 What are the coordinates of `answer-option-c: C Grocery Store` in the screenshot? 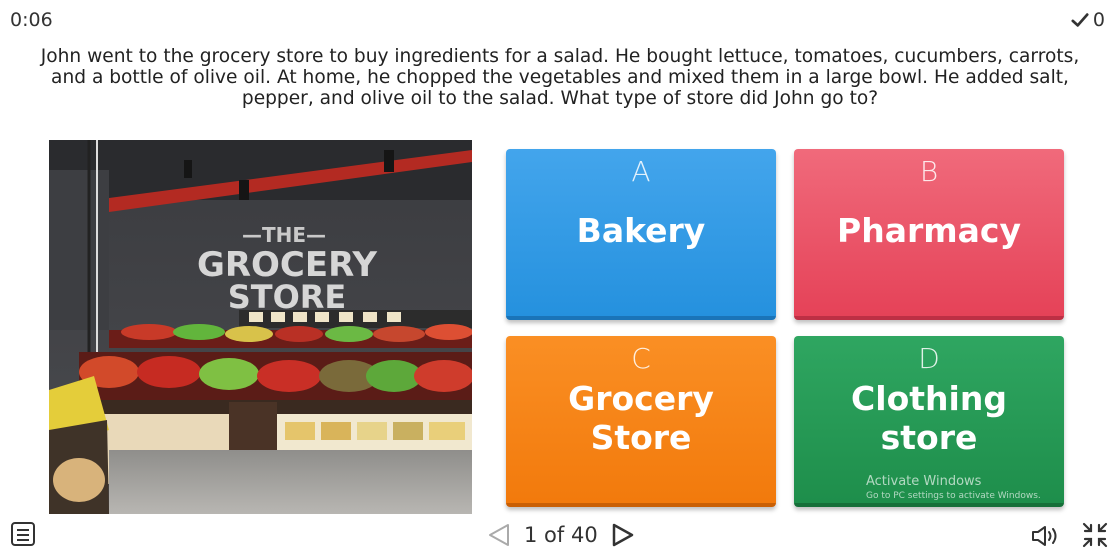 It's located at (641, 421).